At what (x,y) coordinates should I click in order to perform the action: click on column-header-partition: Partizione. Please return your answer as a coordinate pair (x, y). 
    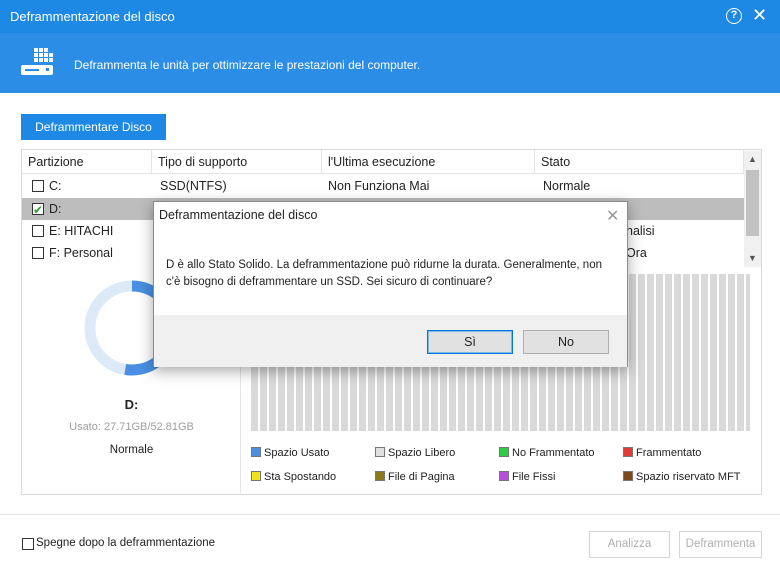
    Looking at the image, I should click on (87, 162).